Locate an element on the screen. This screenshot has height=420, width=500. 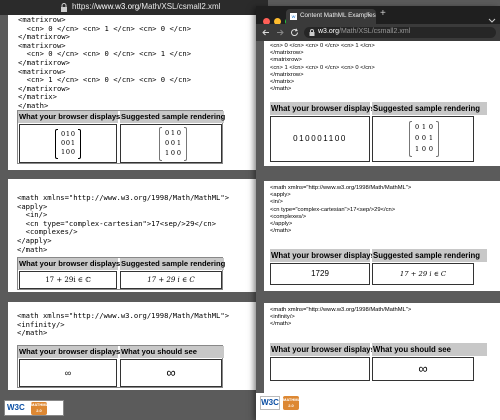
new-tab-button: + is located at coordinates (383, 13).